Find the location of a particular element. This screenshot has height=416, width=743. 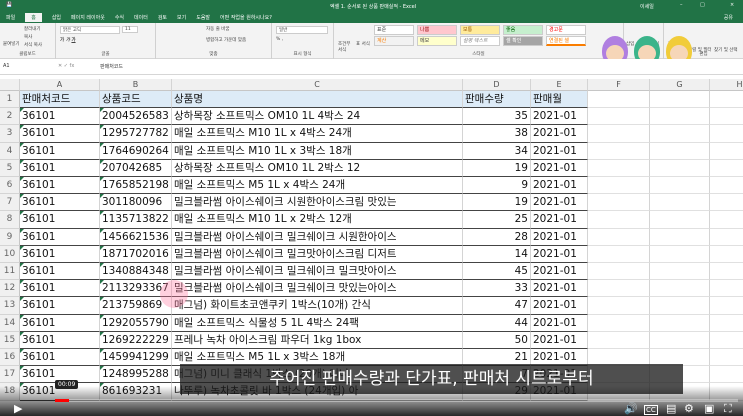

column-header: G is located at coordinates (680, 85).